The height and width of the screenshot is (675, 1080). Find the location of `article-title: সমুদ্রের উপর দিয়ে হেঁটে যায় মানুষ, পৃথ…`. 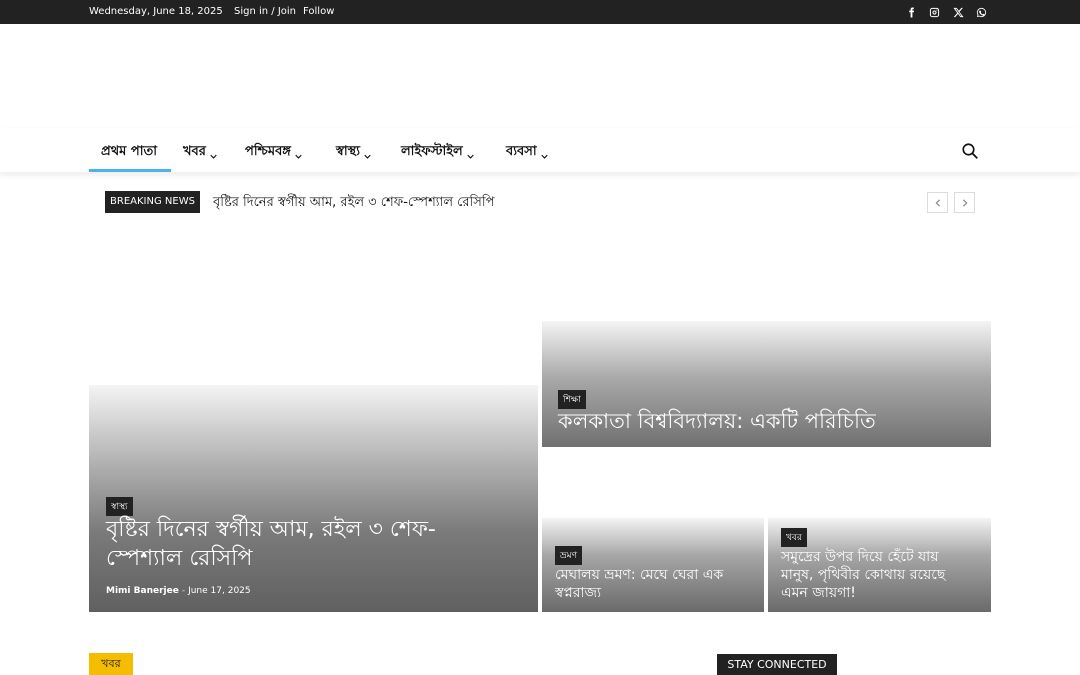

article-title: সমুদ্রের উপর দিয়ে হেঁটে যায় মানুষ, পৃথ… is located at coordinates (883, 575).